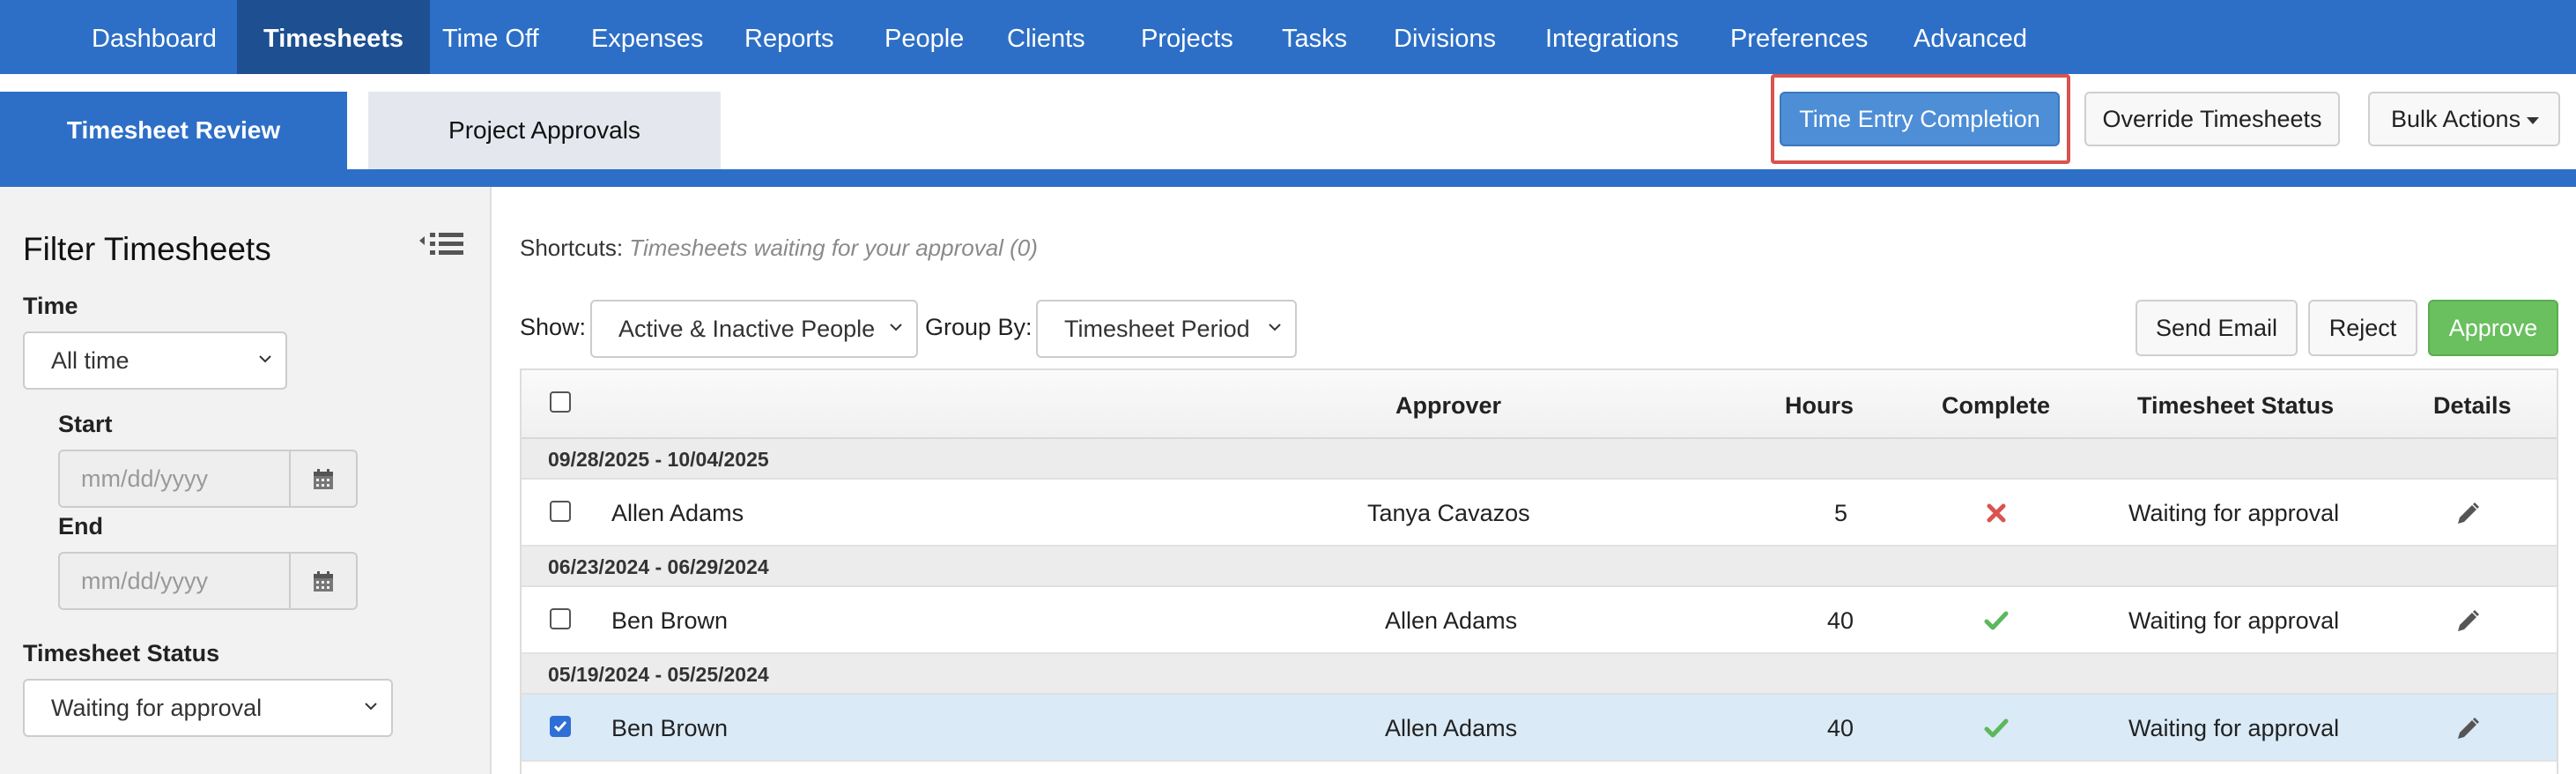  I want to click on nav-reports: Reports, so click(790, 37).